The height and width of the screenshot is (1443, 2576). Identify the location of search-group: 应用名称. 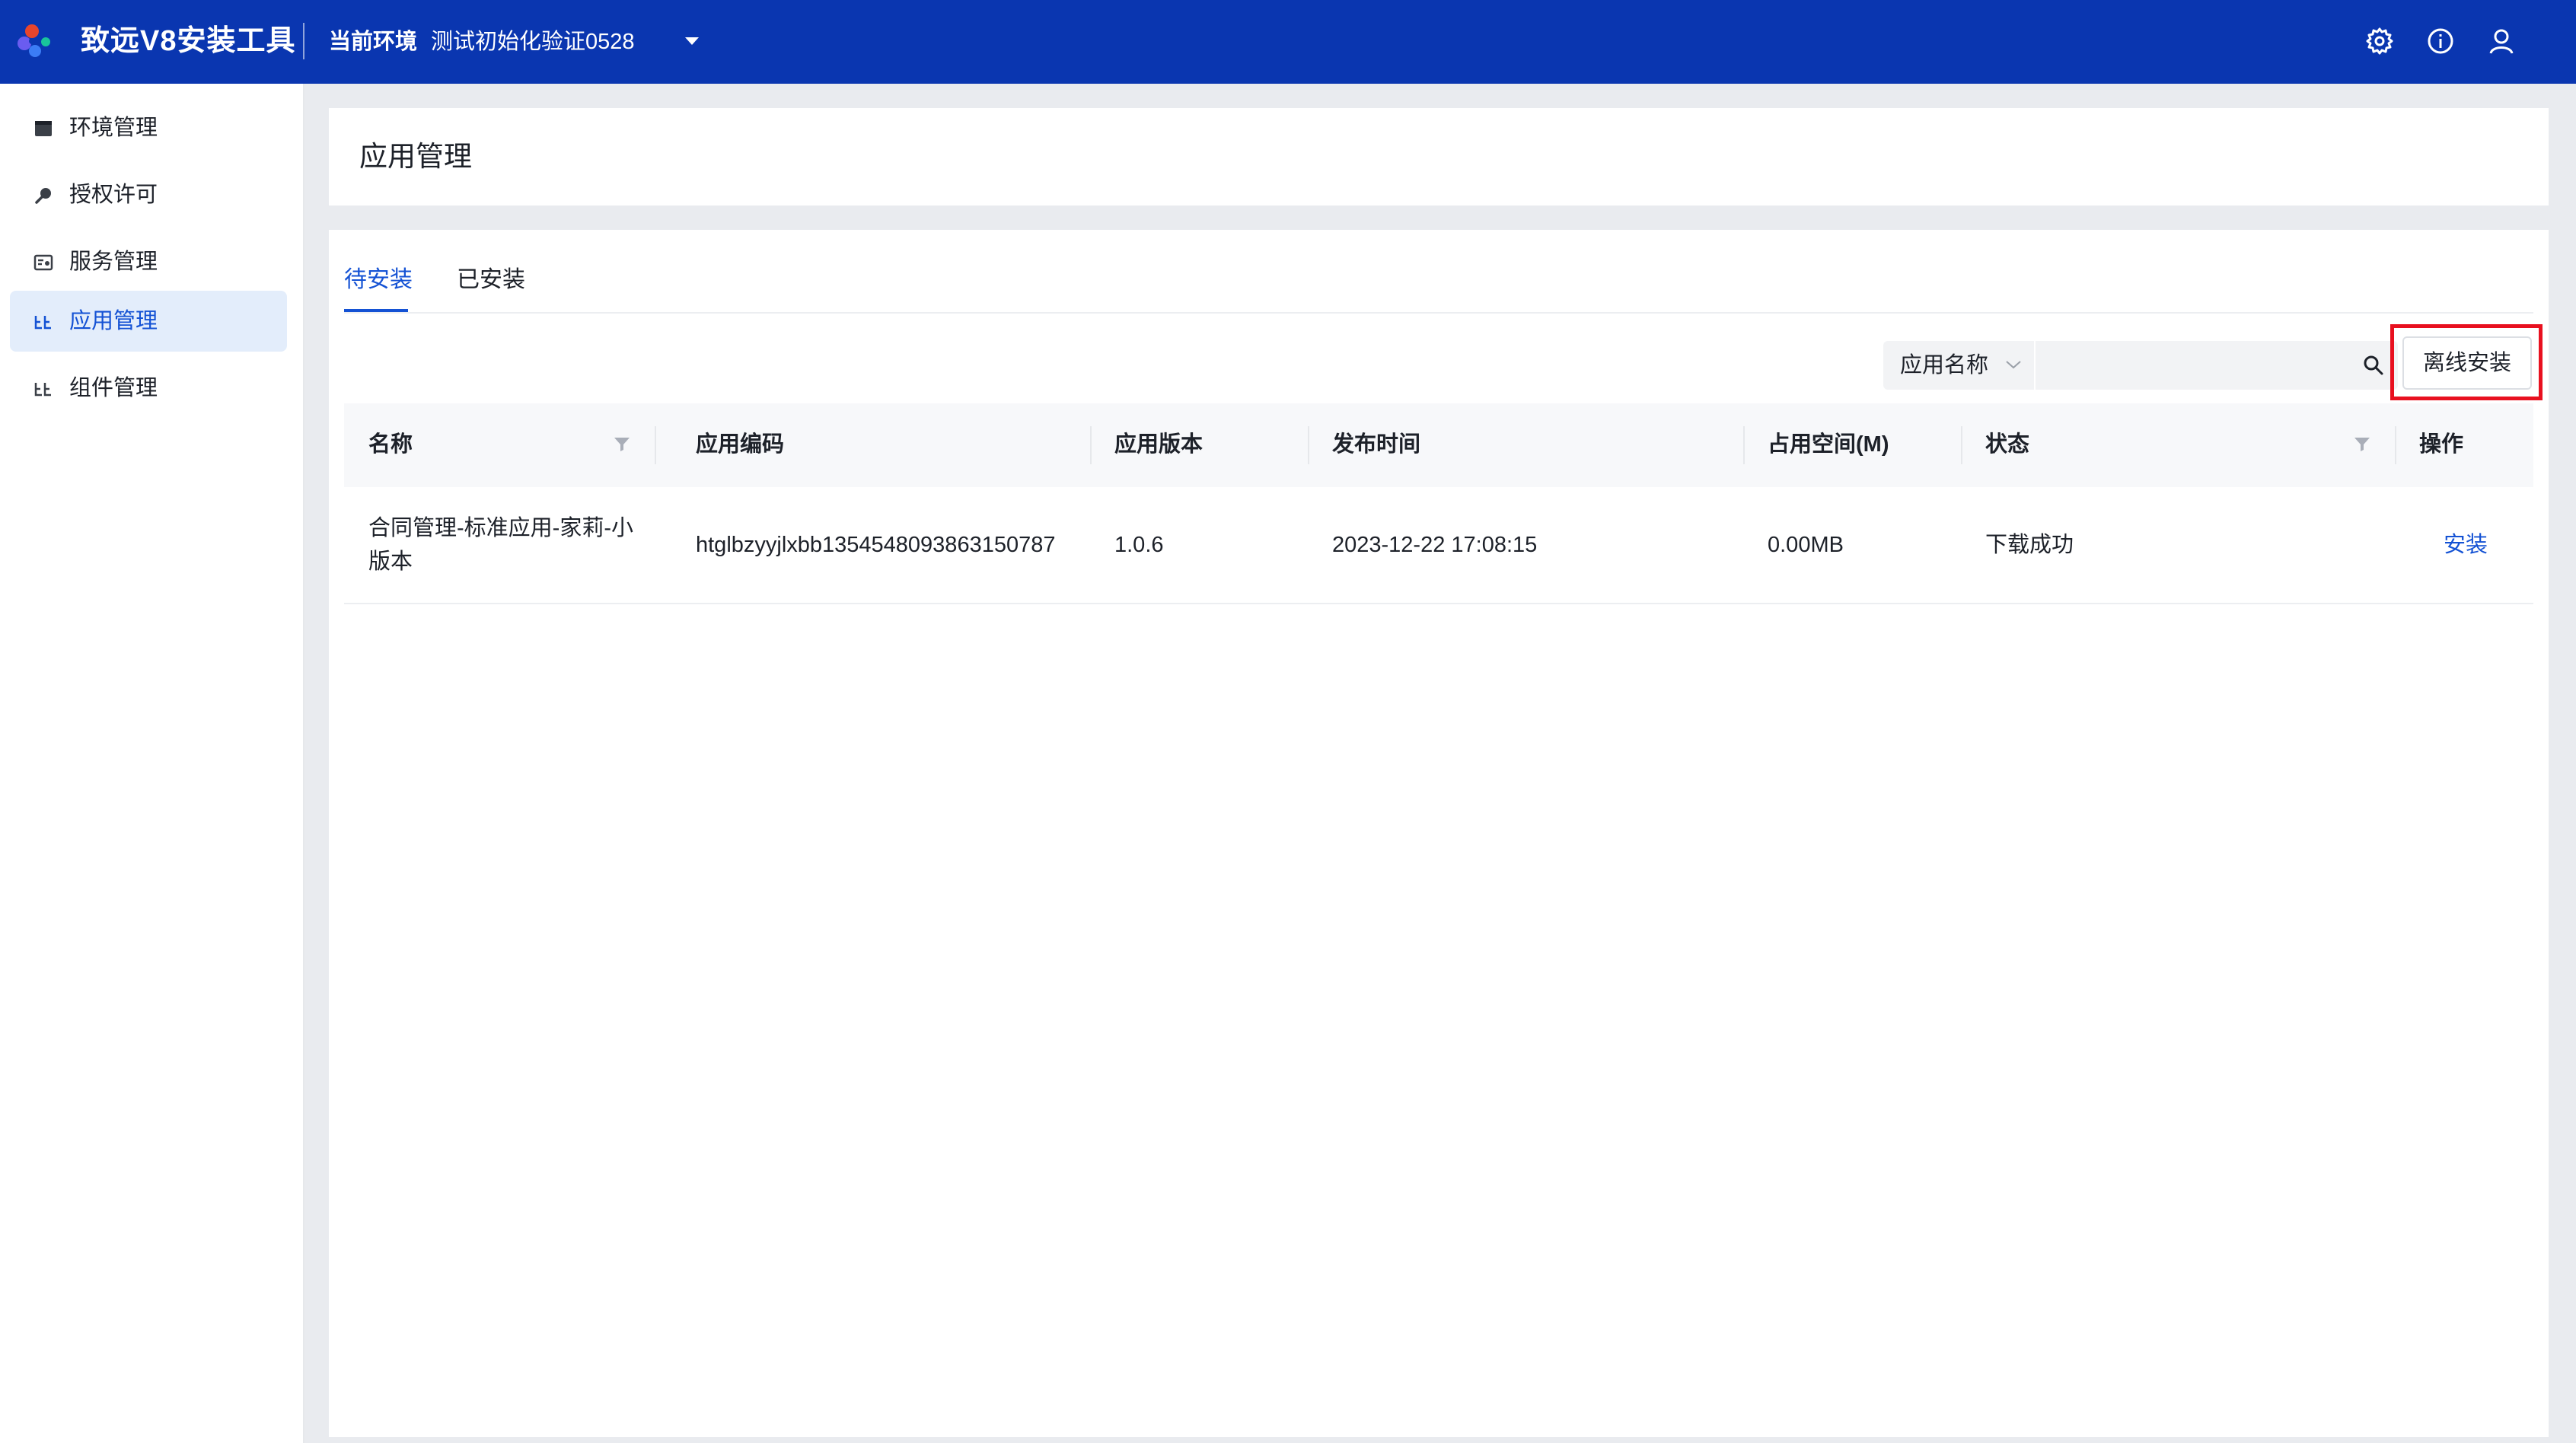
(2141, 365).